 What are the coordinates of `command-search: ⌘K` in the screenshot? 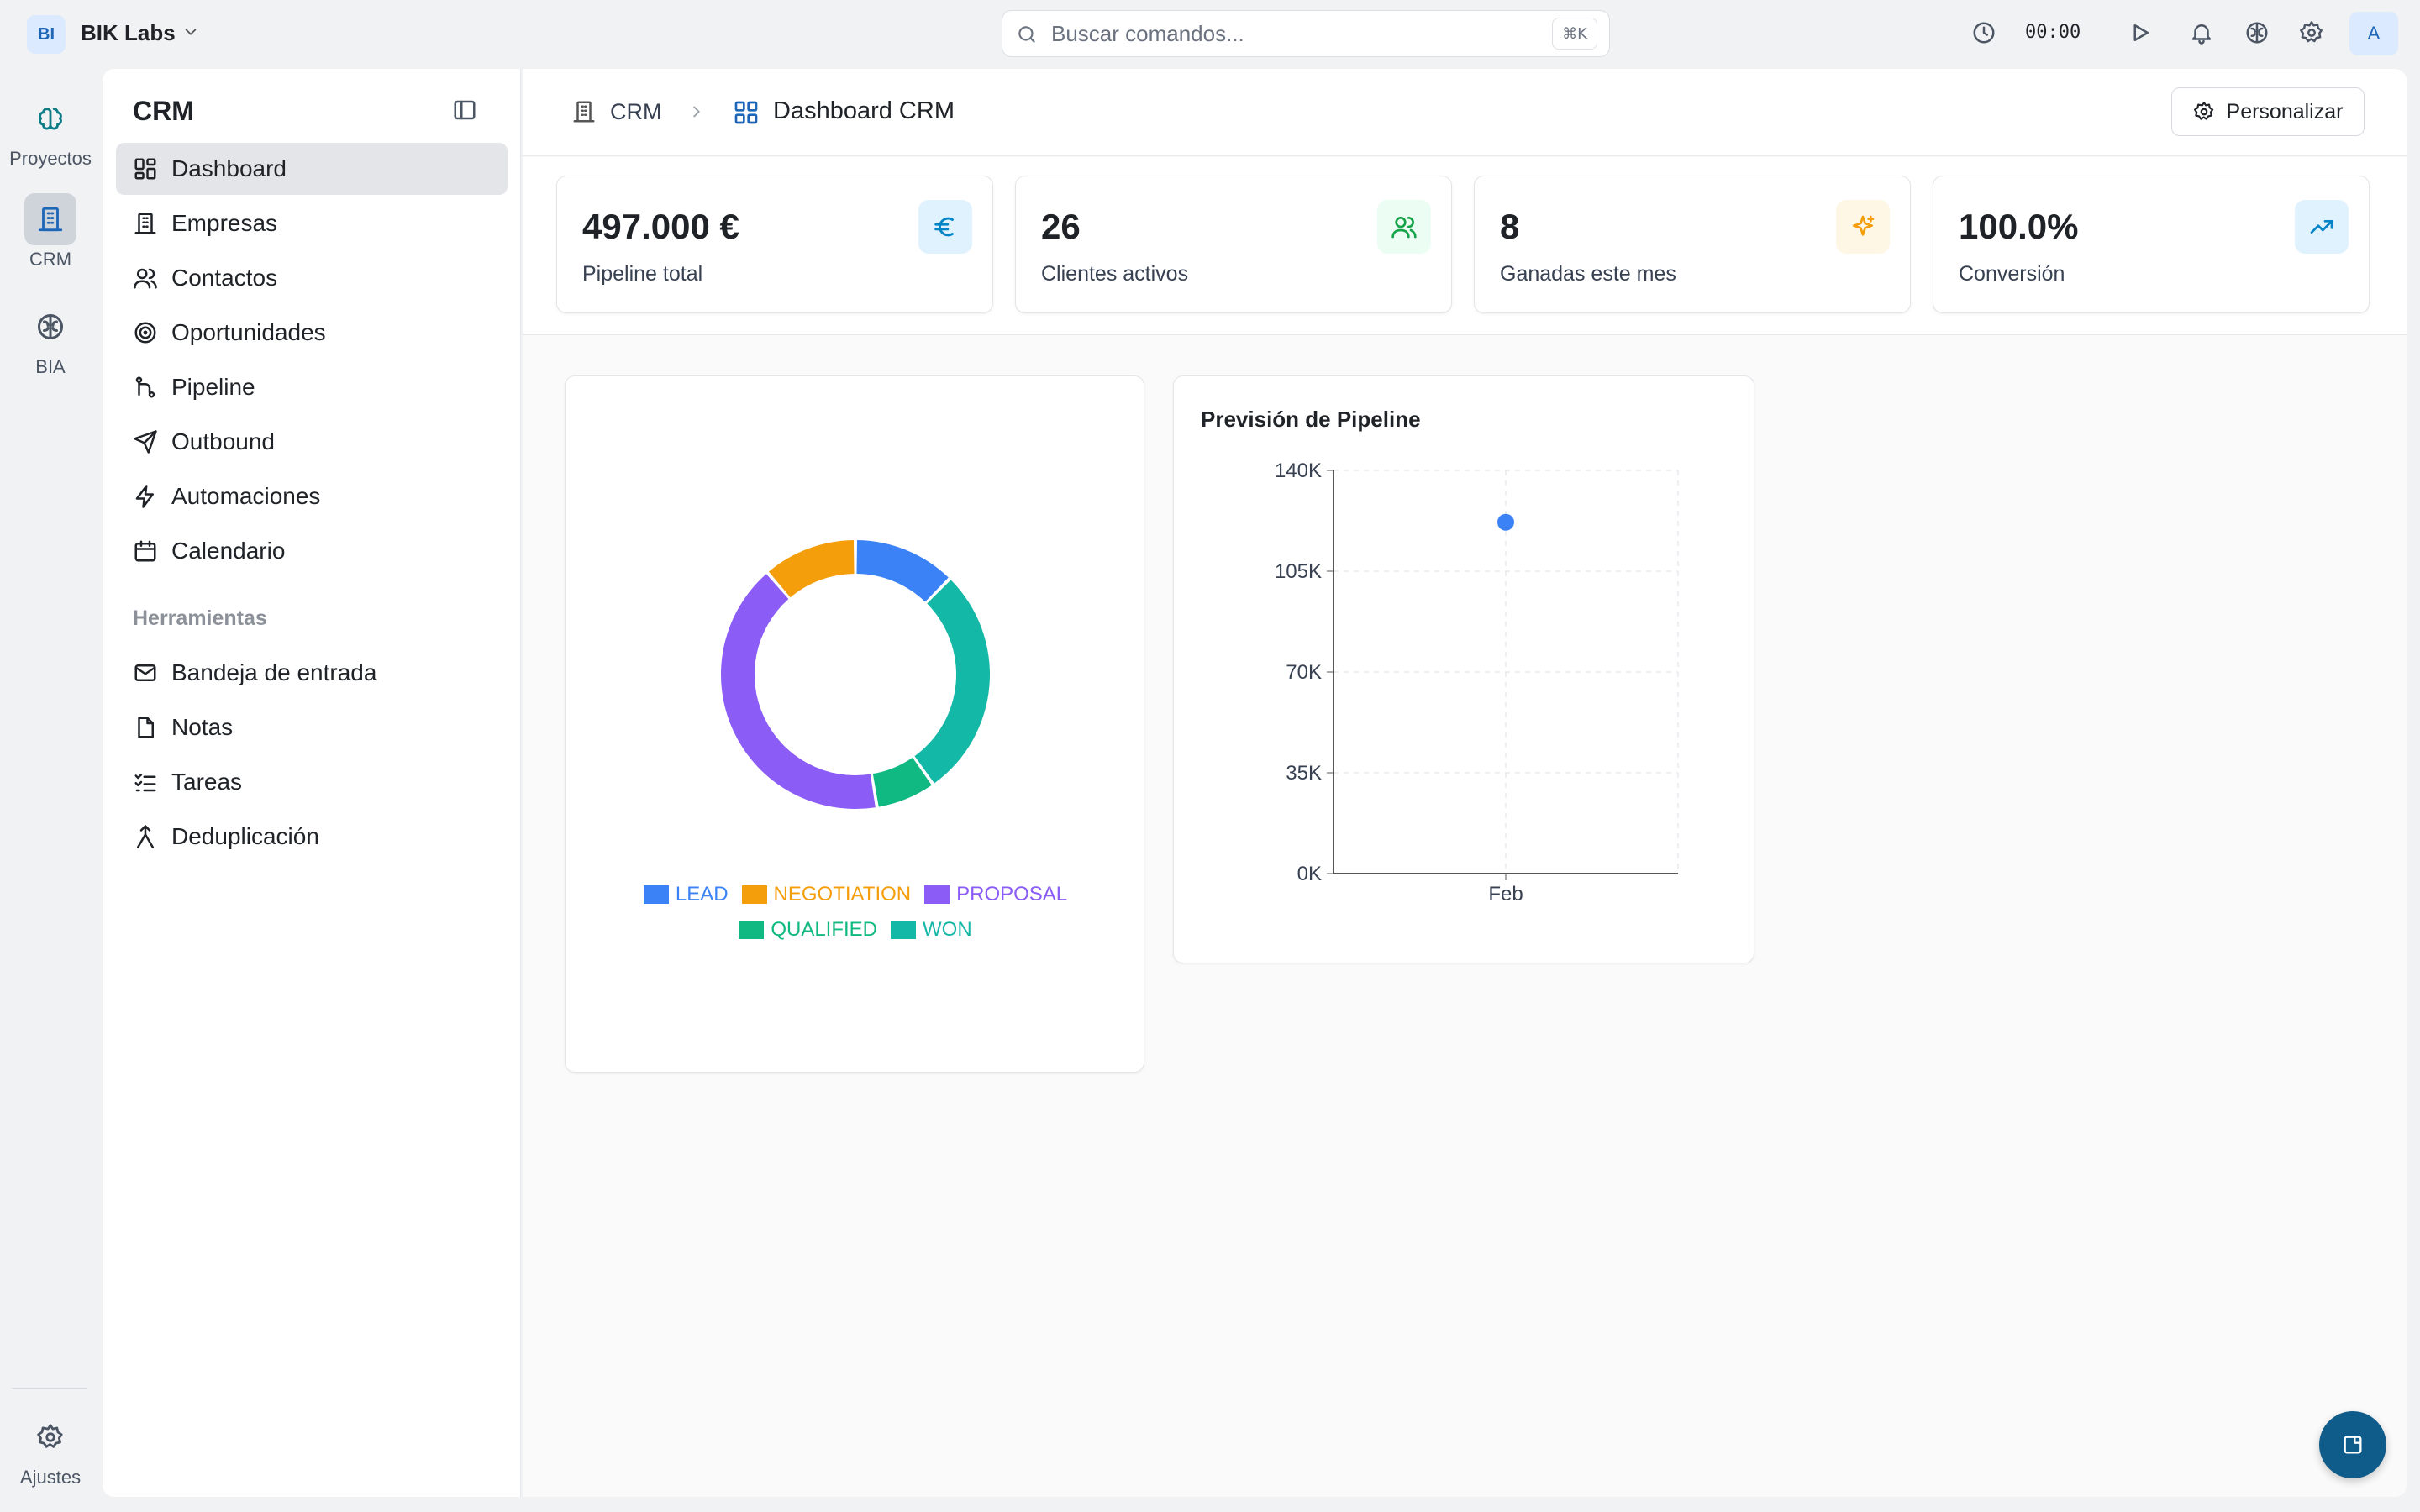 It's located at (1306, 33).